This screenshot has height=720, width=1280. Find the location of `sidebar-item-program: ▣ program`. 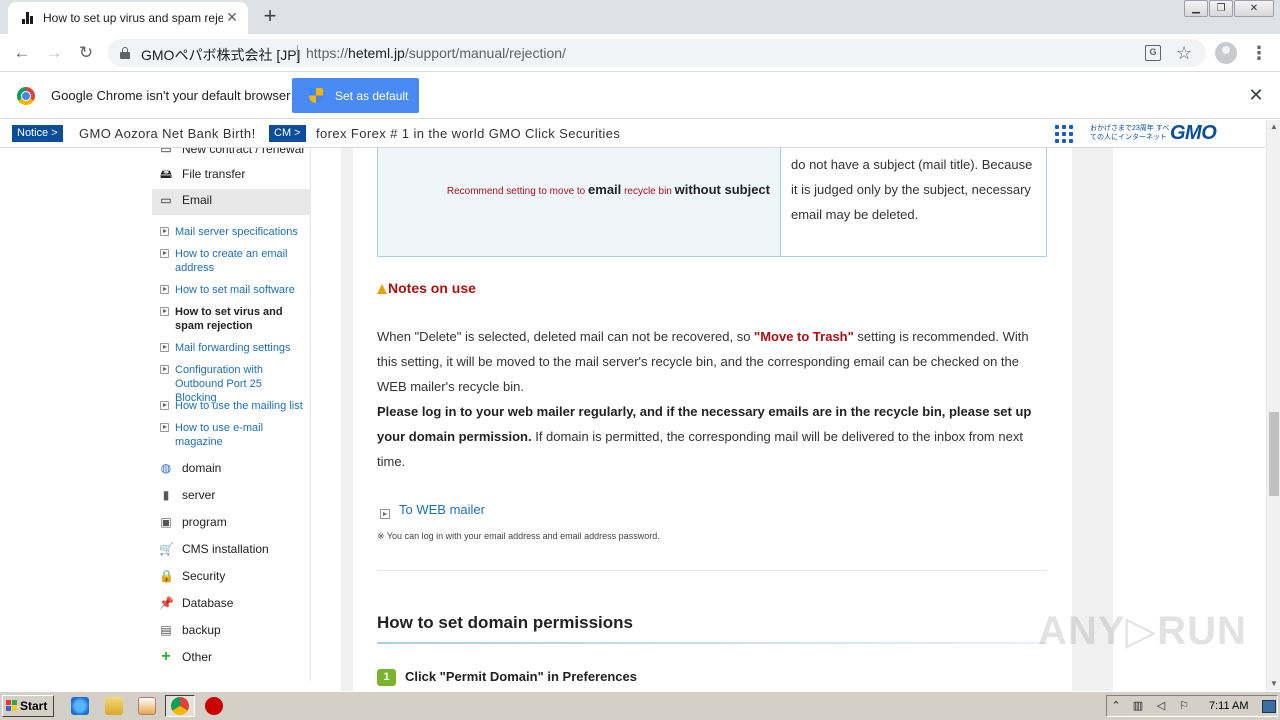

sidebar-item-program: ▣ program is located at coordinates (231, 524).